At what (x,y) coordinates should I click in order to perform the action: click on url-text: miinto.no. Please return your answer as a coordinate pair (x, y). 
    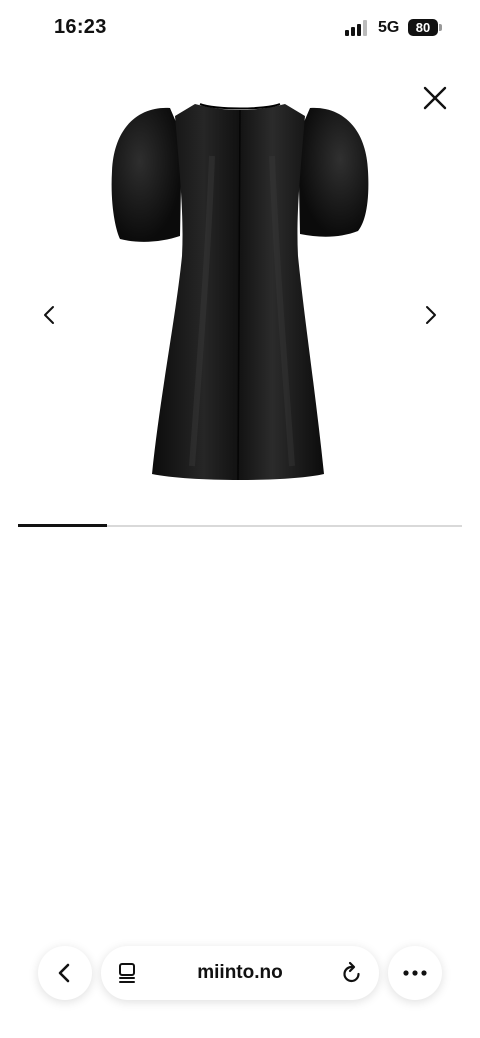
    Looking at the image, I should click on (240, 972).